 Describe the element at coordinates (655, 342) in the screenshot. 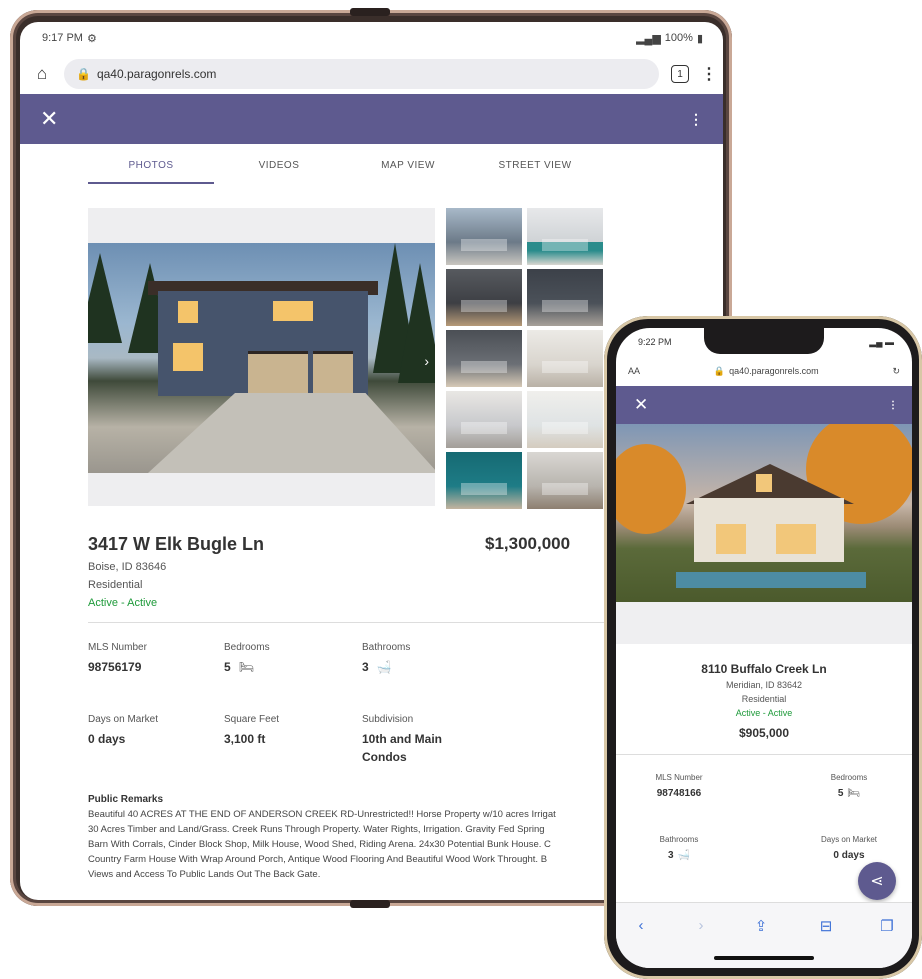

I see `status-time: 9:22 PM` at that location.